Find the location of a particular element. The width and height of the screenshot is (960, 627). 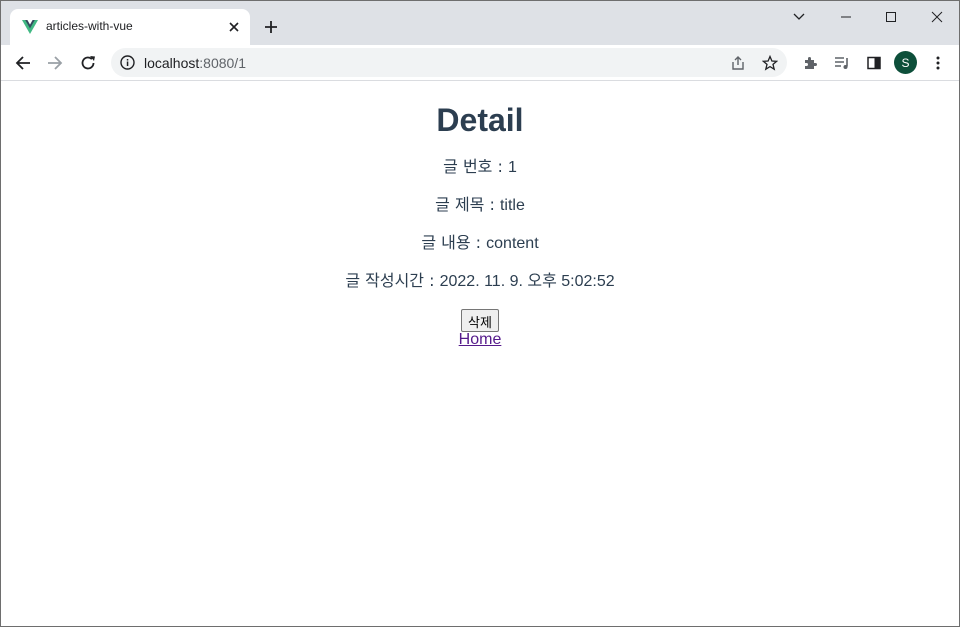

arrow-right-icon is located at coordinates (55, 63).